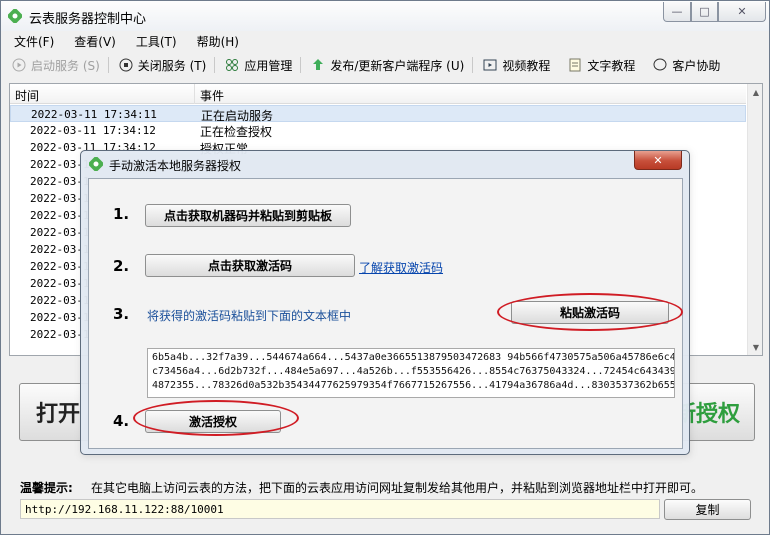 The width and height of the screenshot is (770, 535). Describe the element at coordinates (249, 316) in the screenshot. I see `step-3-instruction: 将获得的激活码粘贴到下面的文本框中` at that location.